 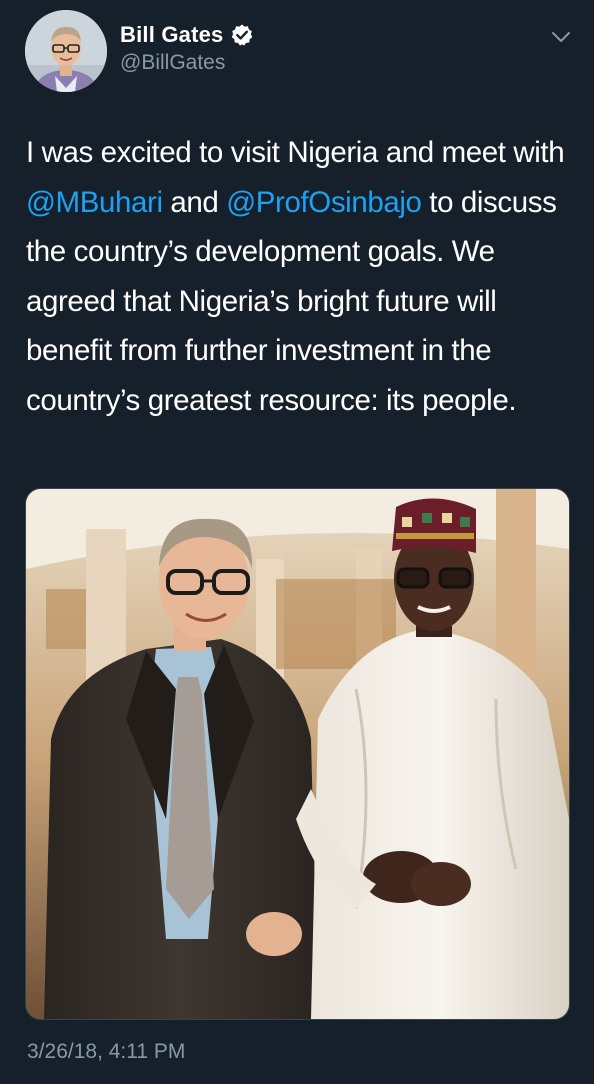 I want to click on user-name-row: Bill Gates, so click(x=187, y=35).